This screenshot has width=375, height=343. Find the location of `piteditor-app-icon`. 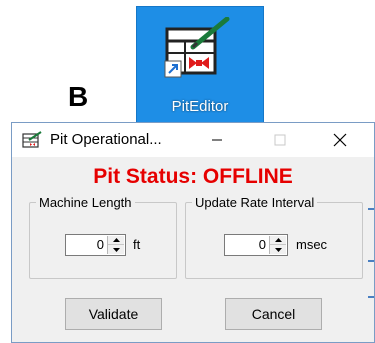

piteditor-app-icon is located at coordinates (197, 47).